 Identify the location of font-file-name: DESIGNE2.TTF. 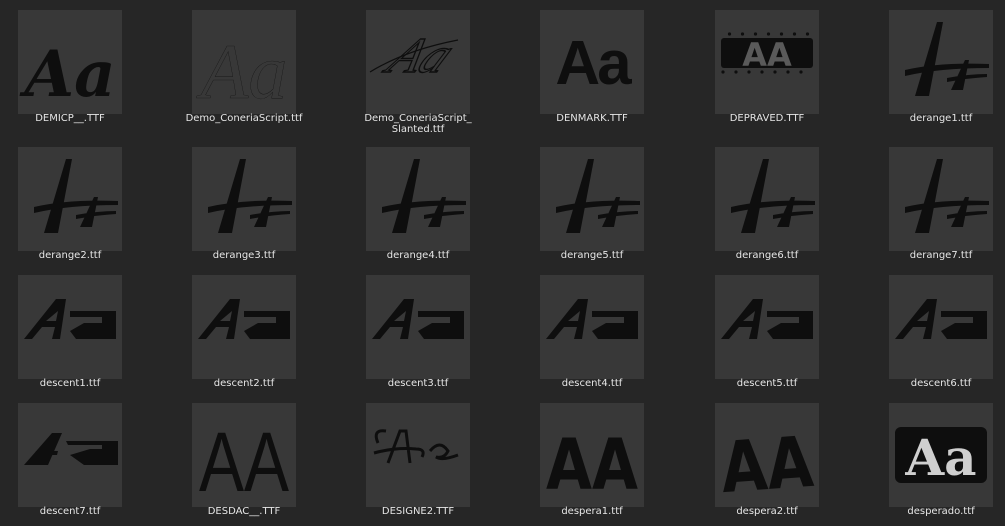
(418, 511).